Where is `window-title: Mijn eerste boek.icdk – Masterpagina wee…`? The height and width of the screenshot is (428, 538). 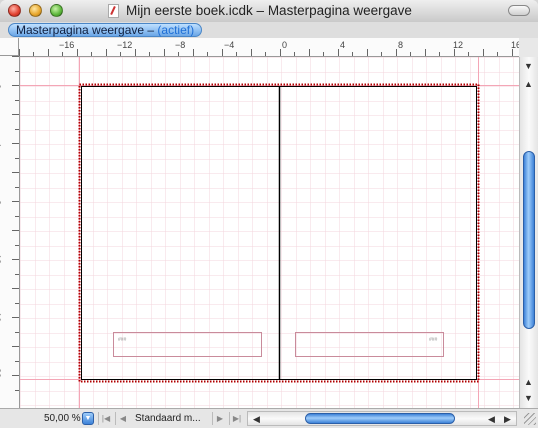 window-title: Mijn eerste boek.icdk – Masterpagina wee… is located at coordinates (269, 10).